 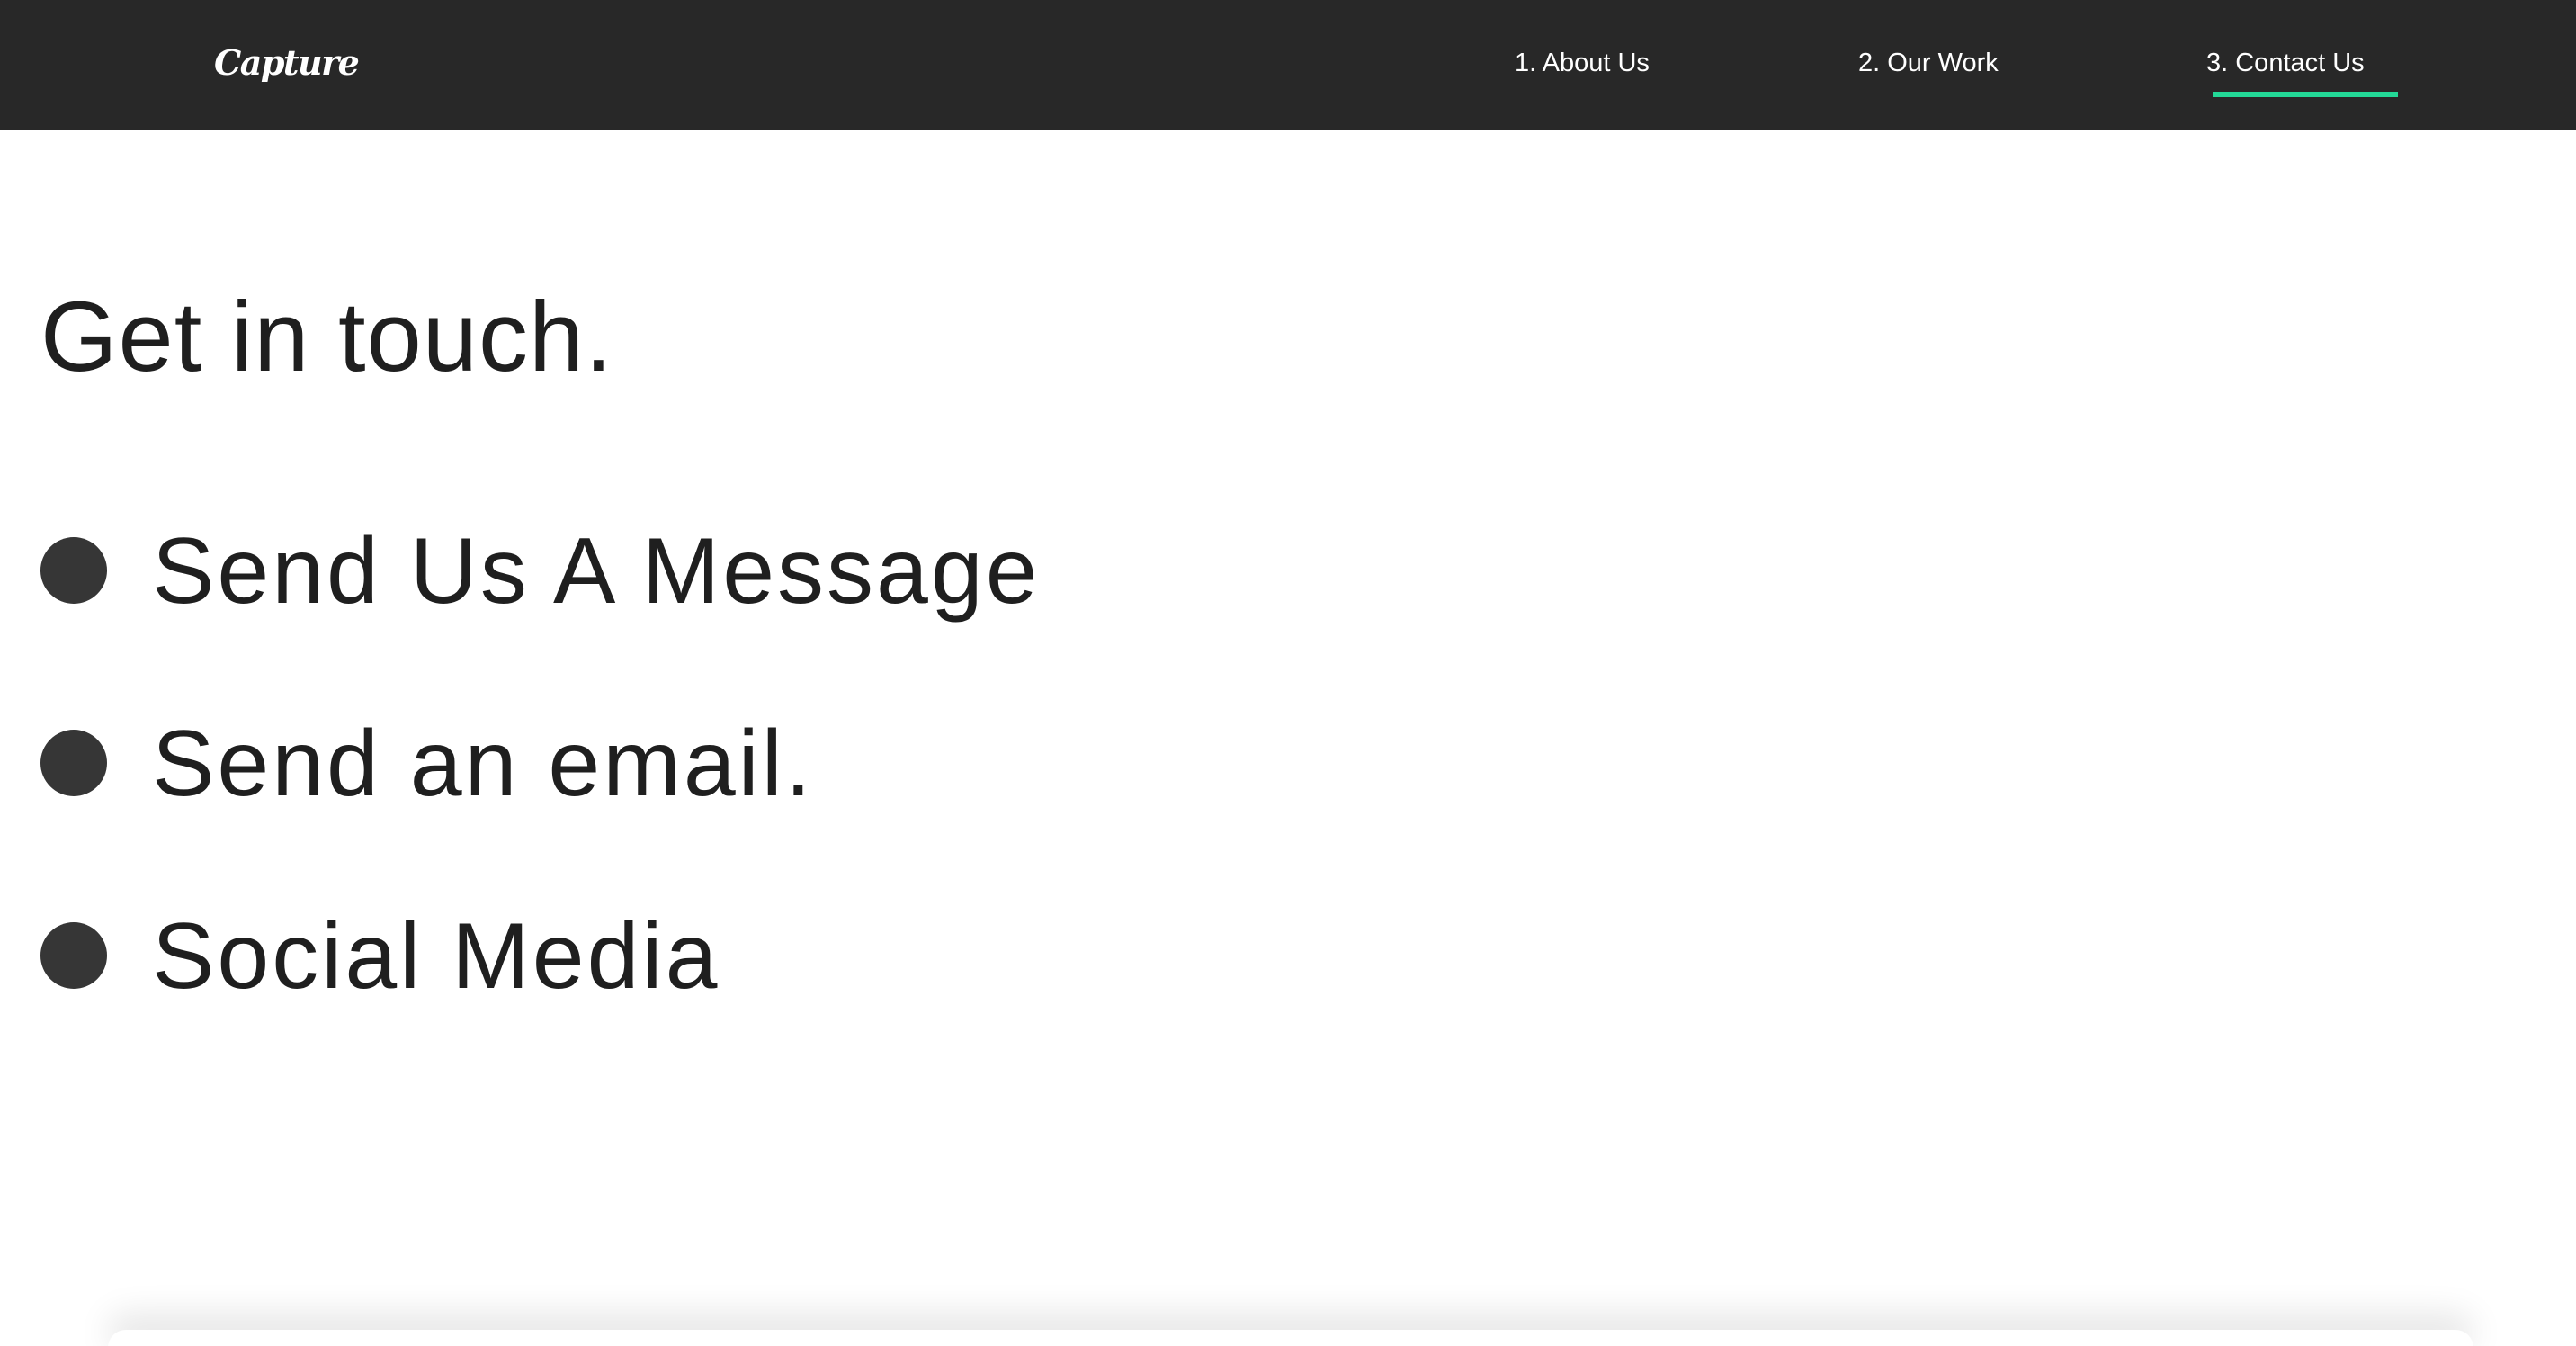 I want to click on contact-option-email: Send an email., so click(x=670, y=764).